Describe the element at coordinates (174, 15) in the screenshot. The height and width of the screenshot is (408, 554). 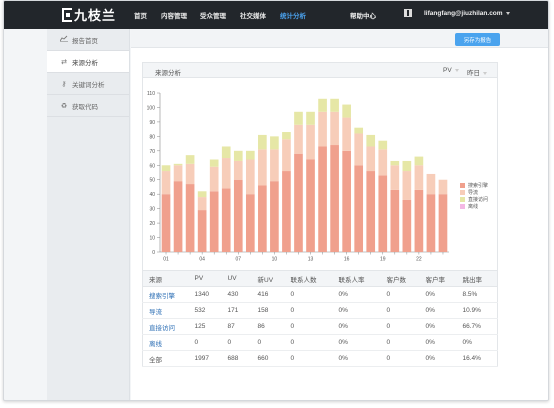
I see `nav-content-management: 内容管理` at that location.